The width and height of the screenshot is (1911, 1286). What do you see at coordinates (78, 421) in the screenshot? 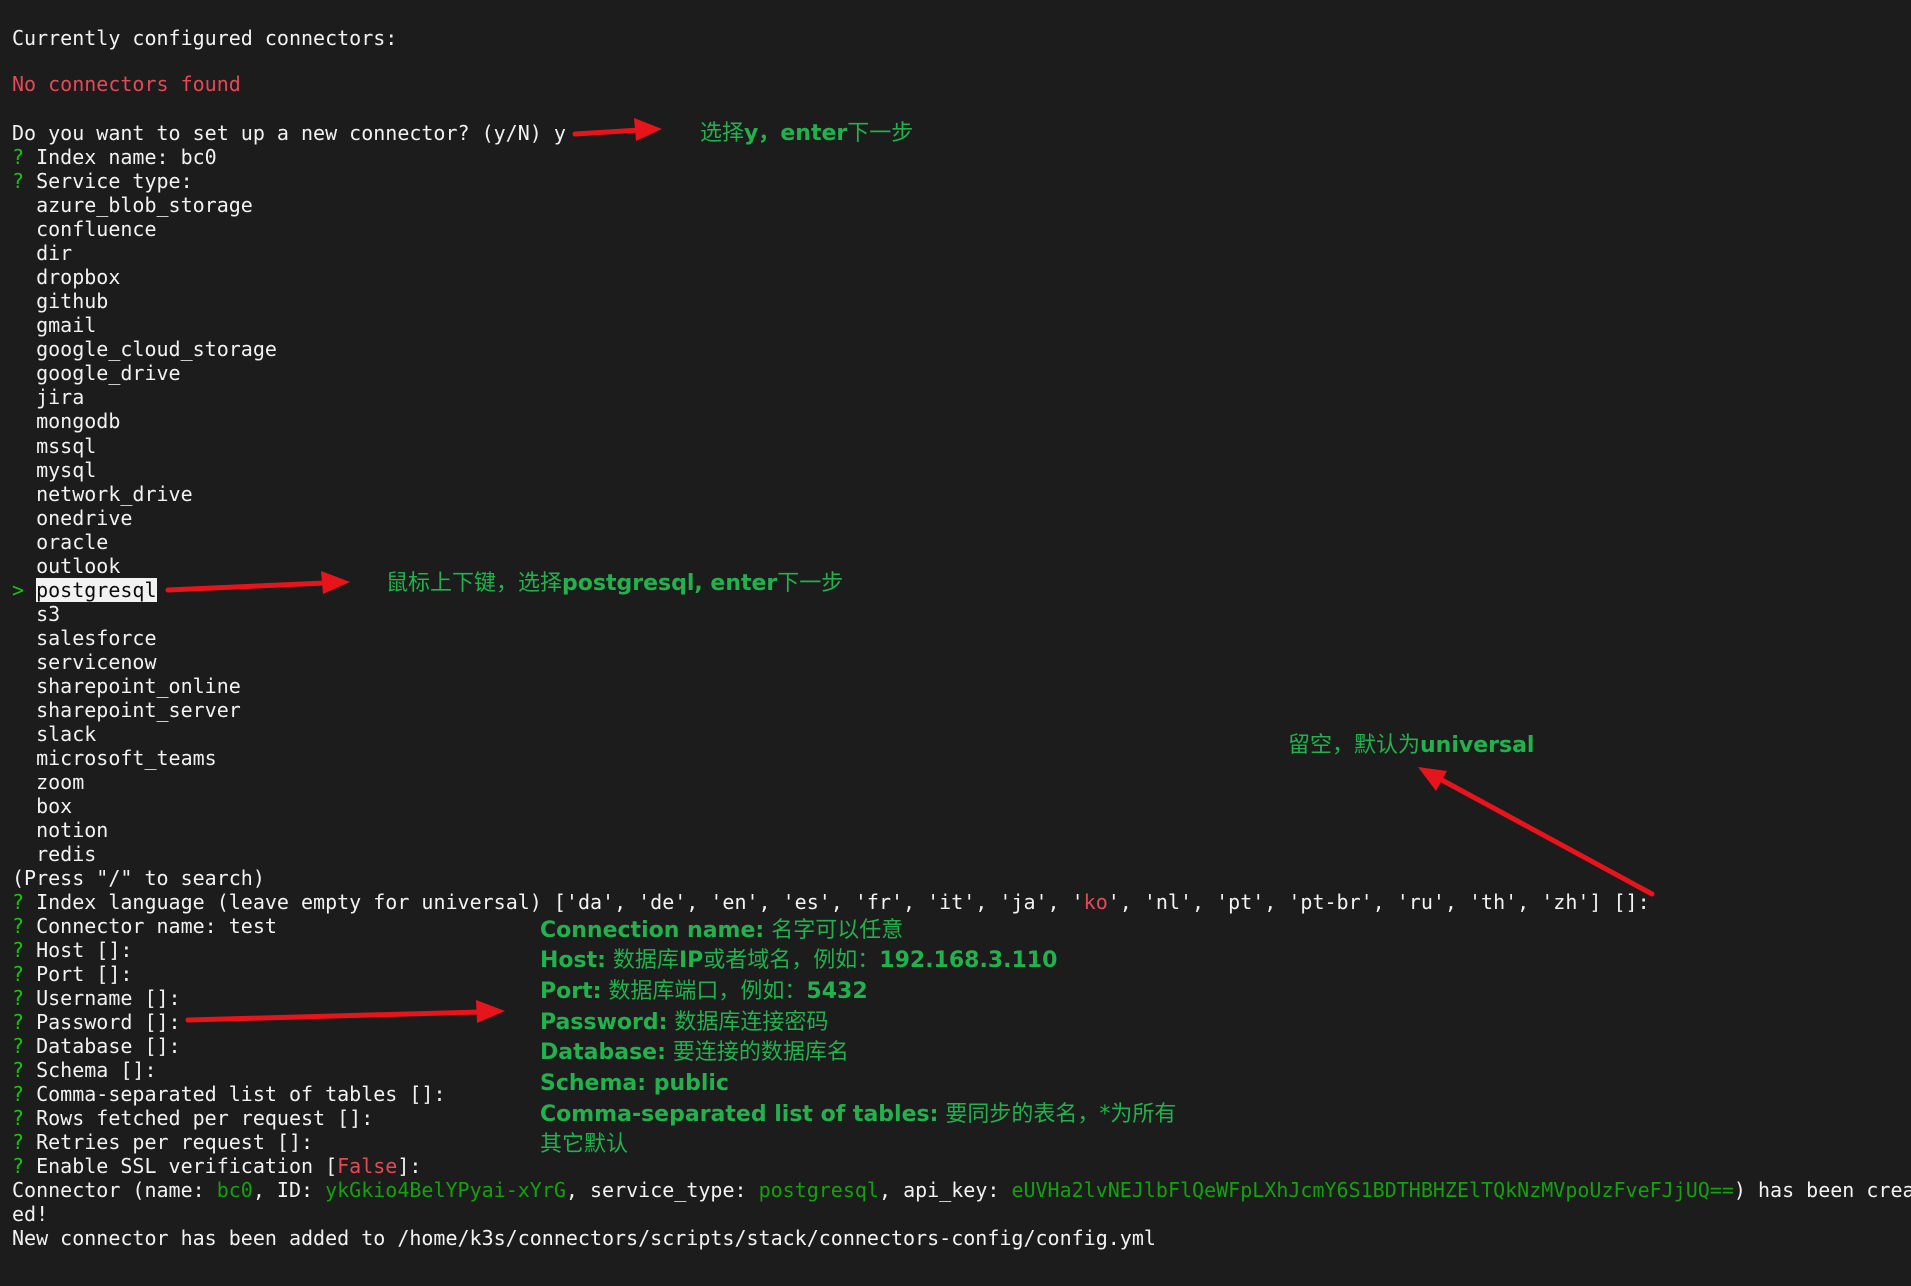
I see `service-option-label: mongodb` at bounding box center [78, 421].